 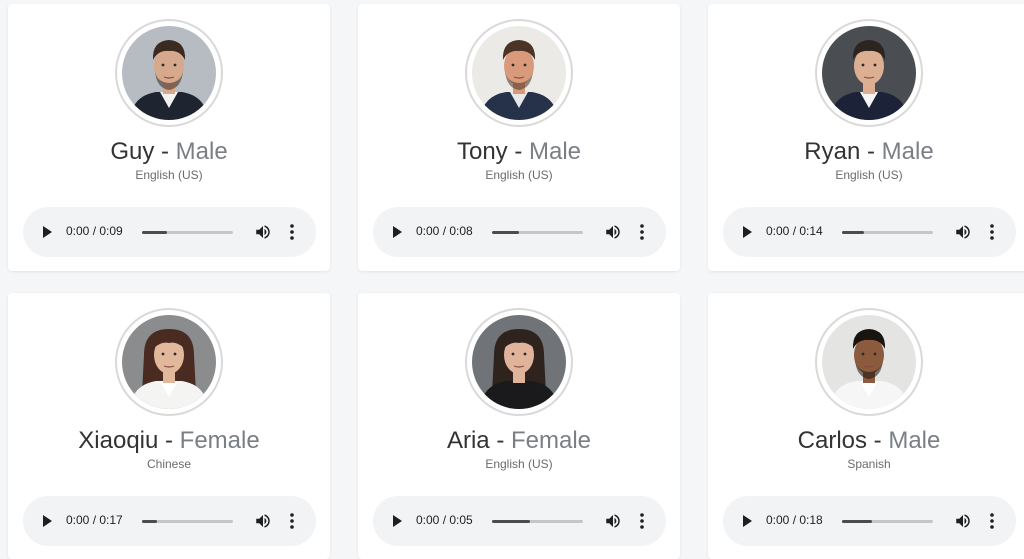 I want to click on voice-name: Aria, so click(x=468, y=440).